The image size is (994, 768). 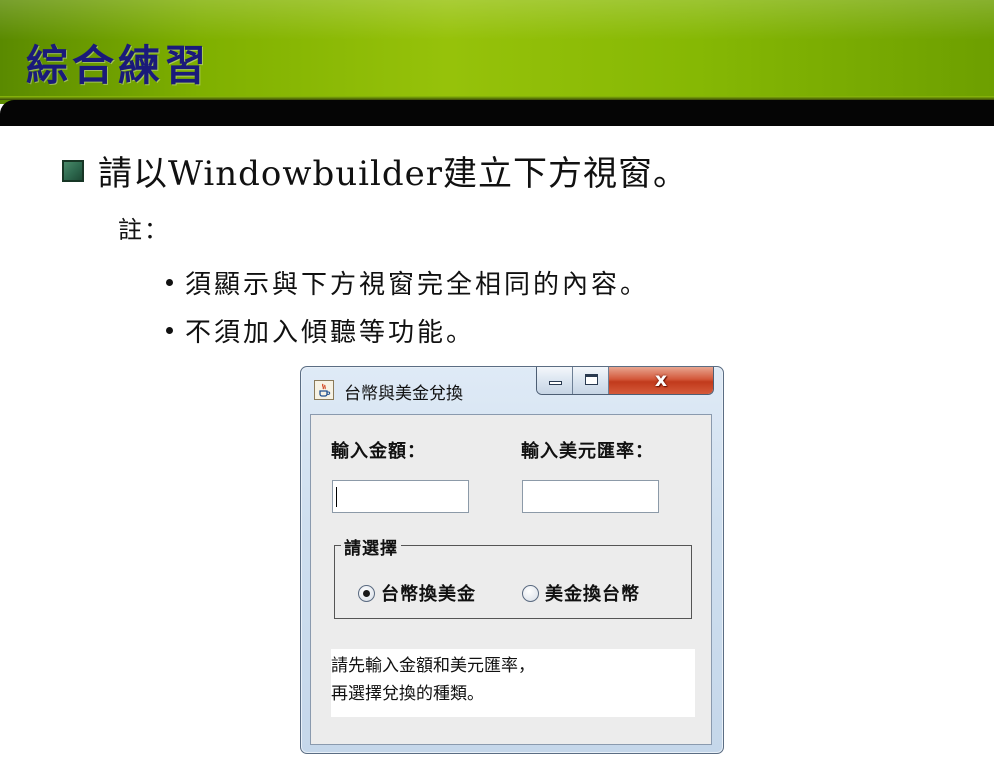 I want to click on close-button: x, so click(x=661, y=380).